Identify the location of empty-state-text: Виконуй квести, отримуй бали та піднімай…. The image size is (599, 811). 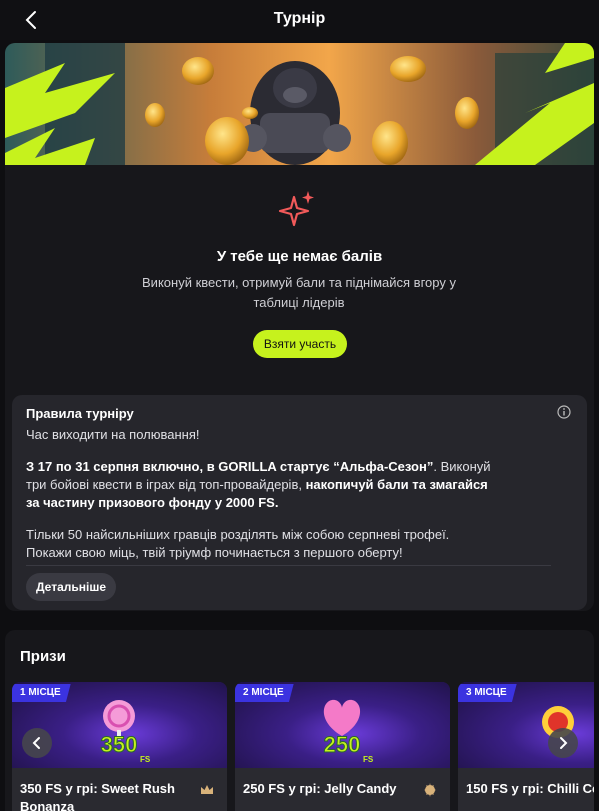
(299, 292).